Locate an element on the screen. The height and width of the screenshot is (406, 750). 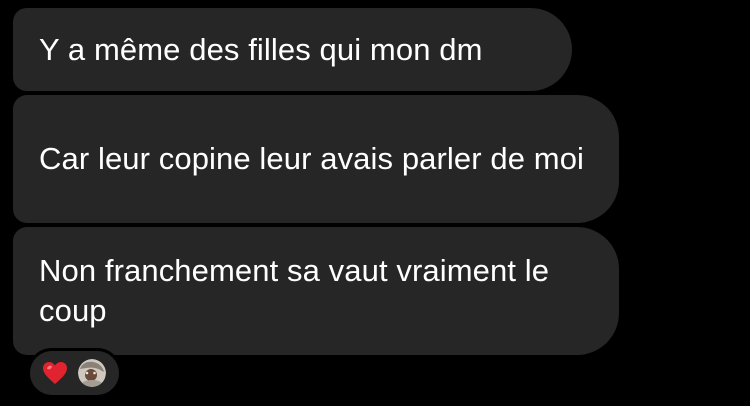
message-text: Car leur copine leur avais parler de moi is located at coordinates (312, 158).